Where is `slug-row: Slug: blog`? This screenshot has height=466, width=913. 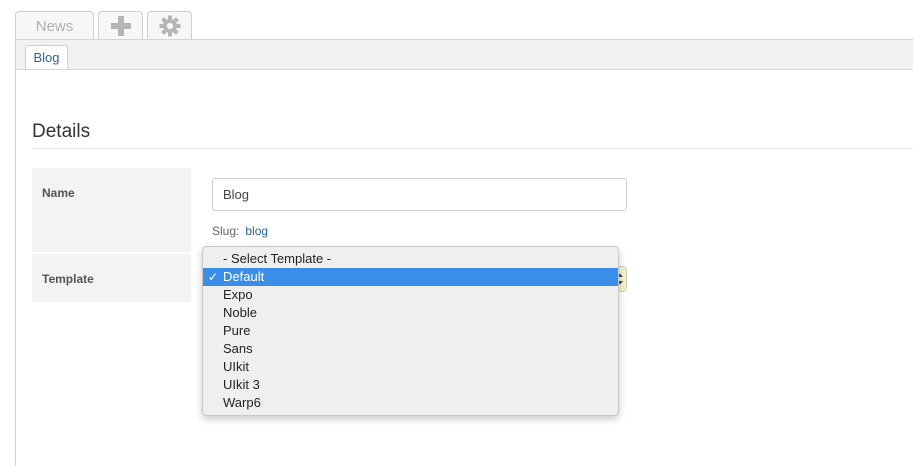
slug-row: Slug: blog is located at coordinates (240, 231).